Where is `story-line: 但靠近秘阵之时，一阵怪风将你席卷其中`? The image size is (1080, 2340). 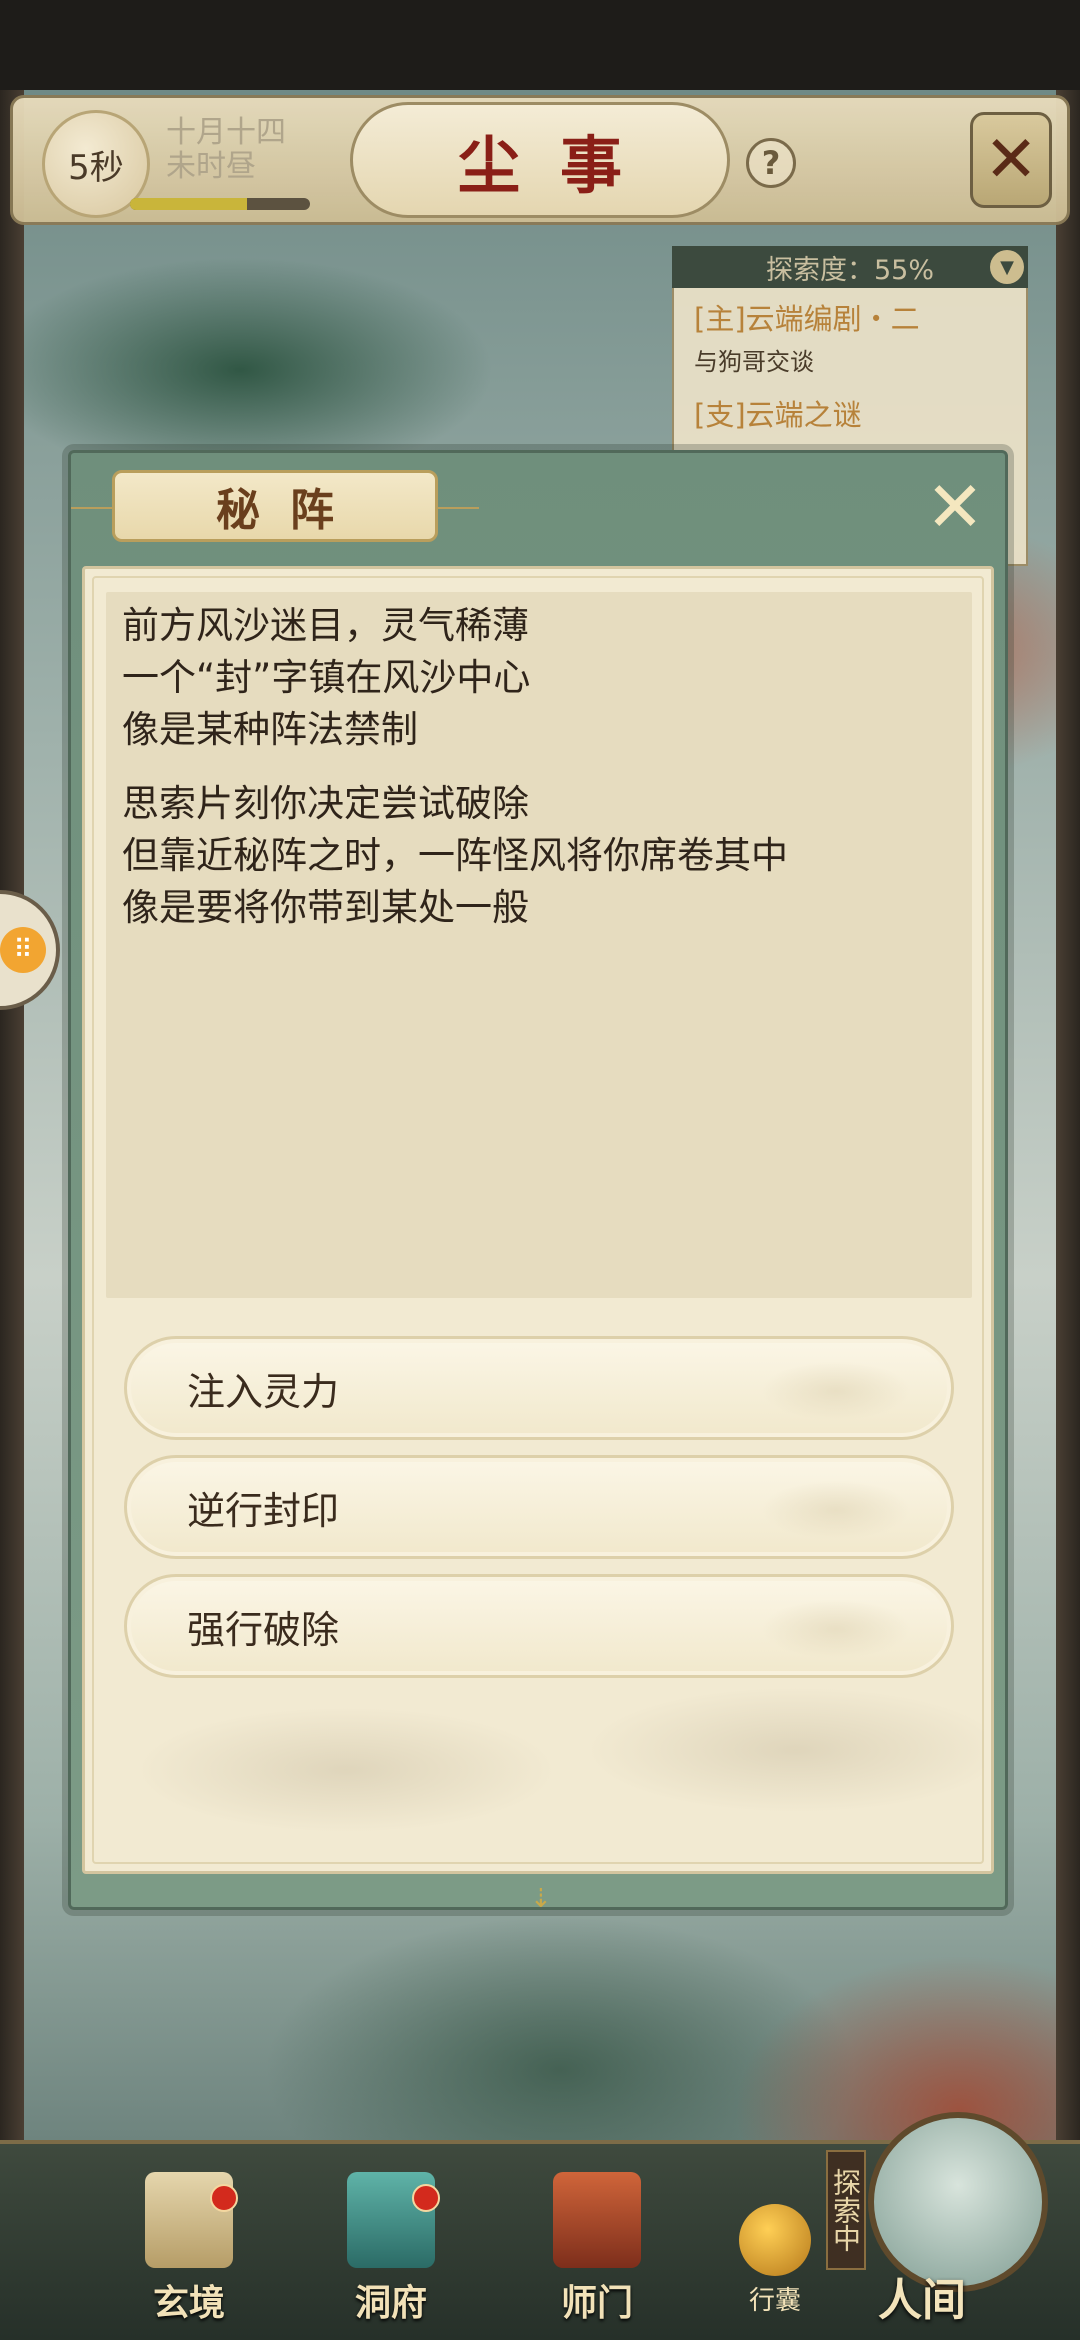
story-line: 但靠近秘阵之时，一阵怪风将你席卷其中 is located at coordinates (455, 855).